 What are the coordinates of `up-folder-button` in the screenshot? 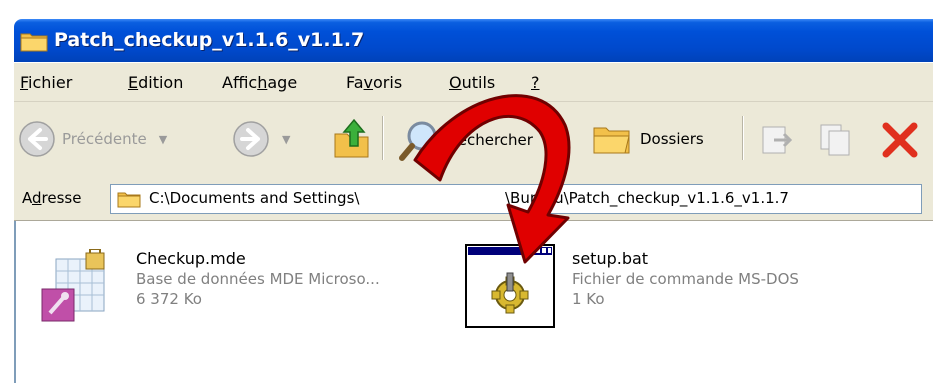 It's located at (352, 138).